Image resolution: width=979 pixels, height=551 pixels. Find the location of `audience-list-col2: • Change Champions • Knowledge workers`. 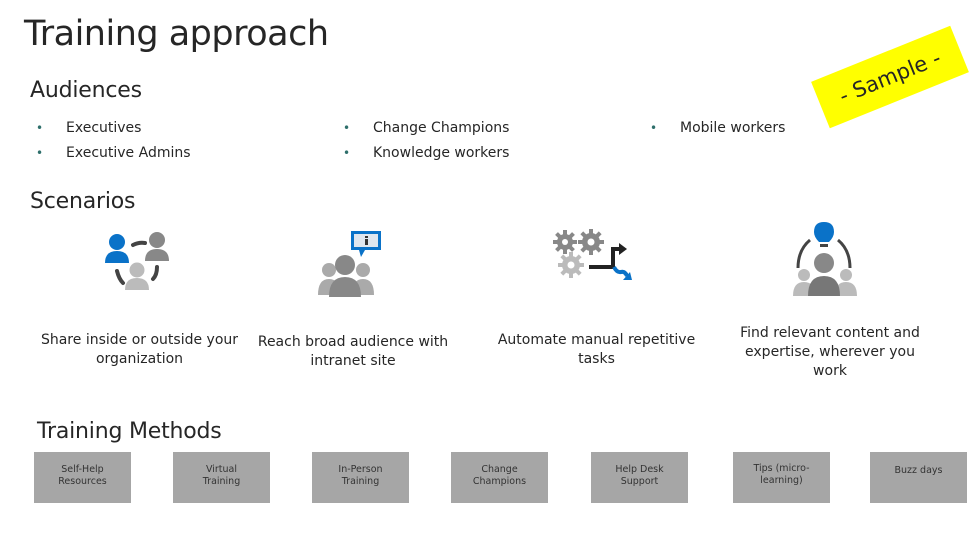

audience-list-col2: • Change Champions • Knowledge workers is located at coordinates (426, 141).